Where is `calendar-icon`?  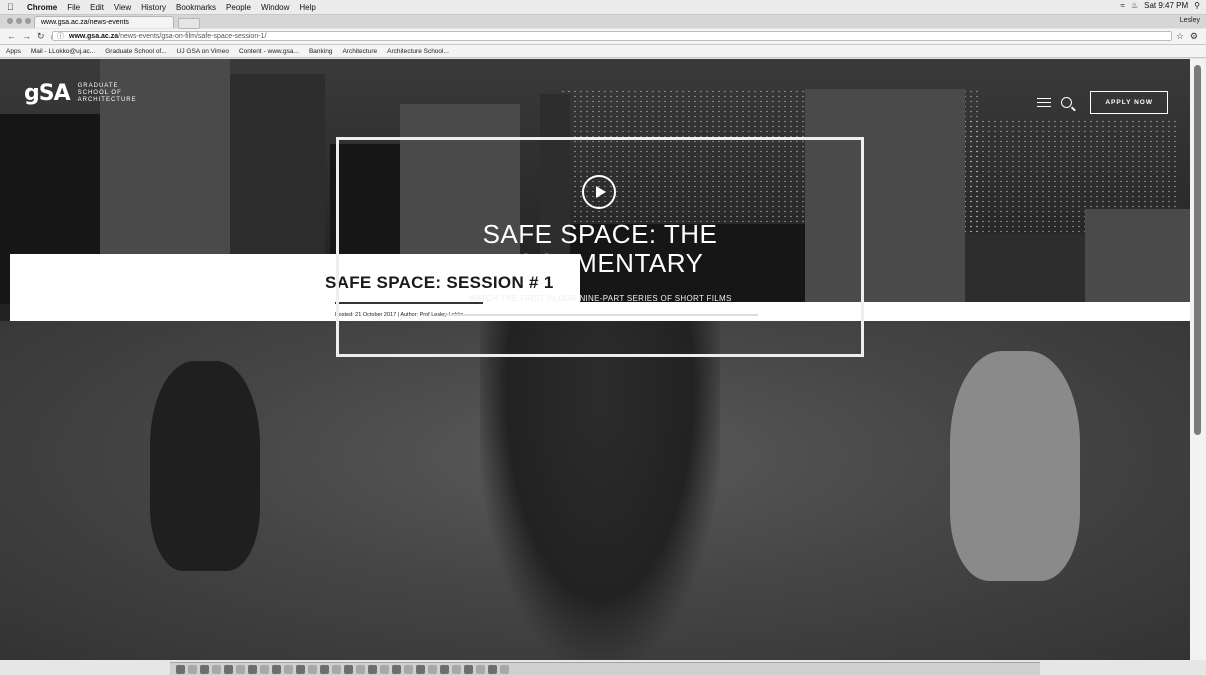 calendar-icon is located at coordinates (264, 669).